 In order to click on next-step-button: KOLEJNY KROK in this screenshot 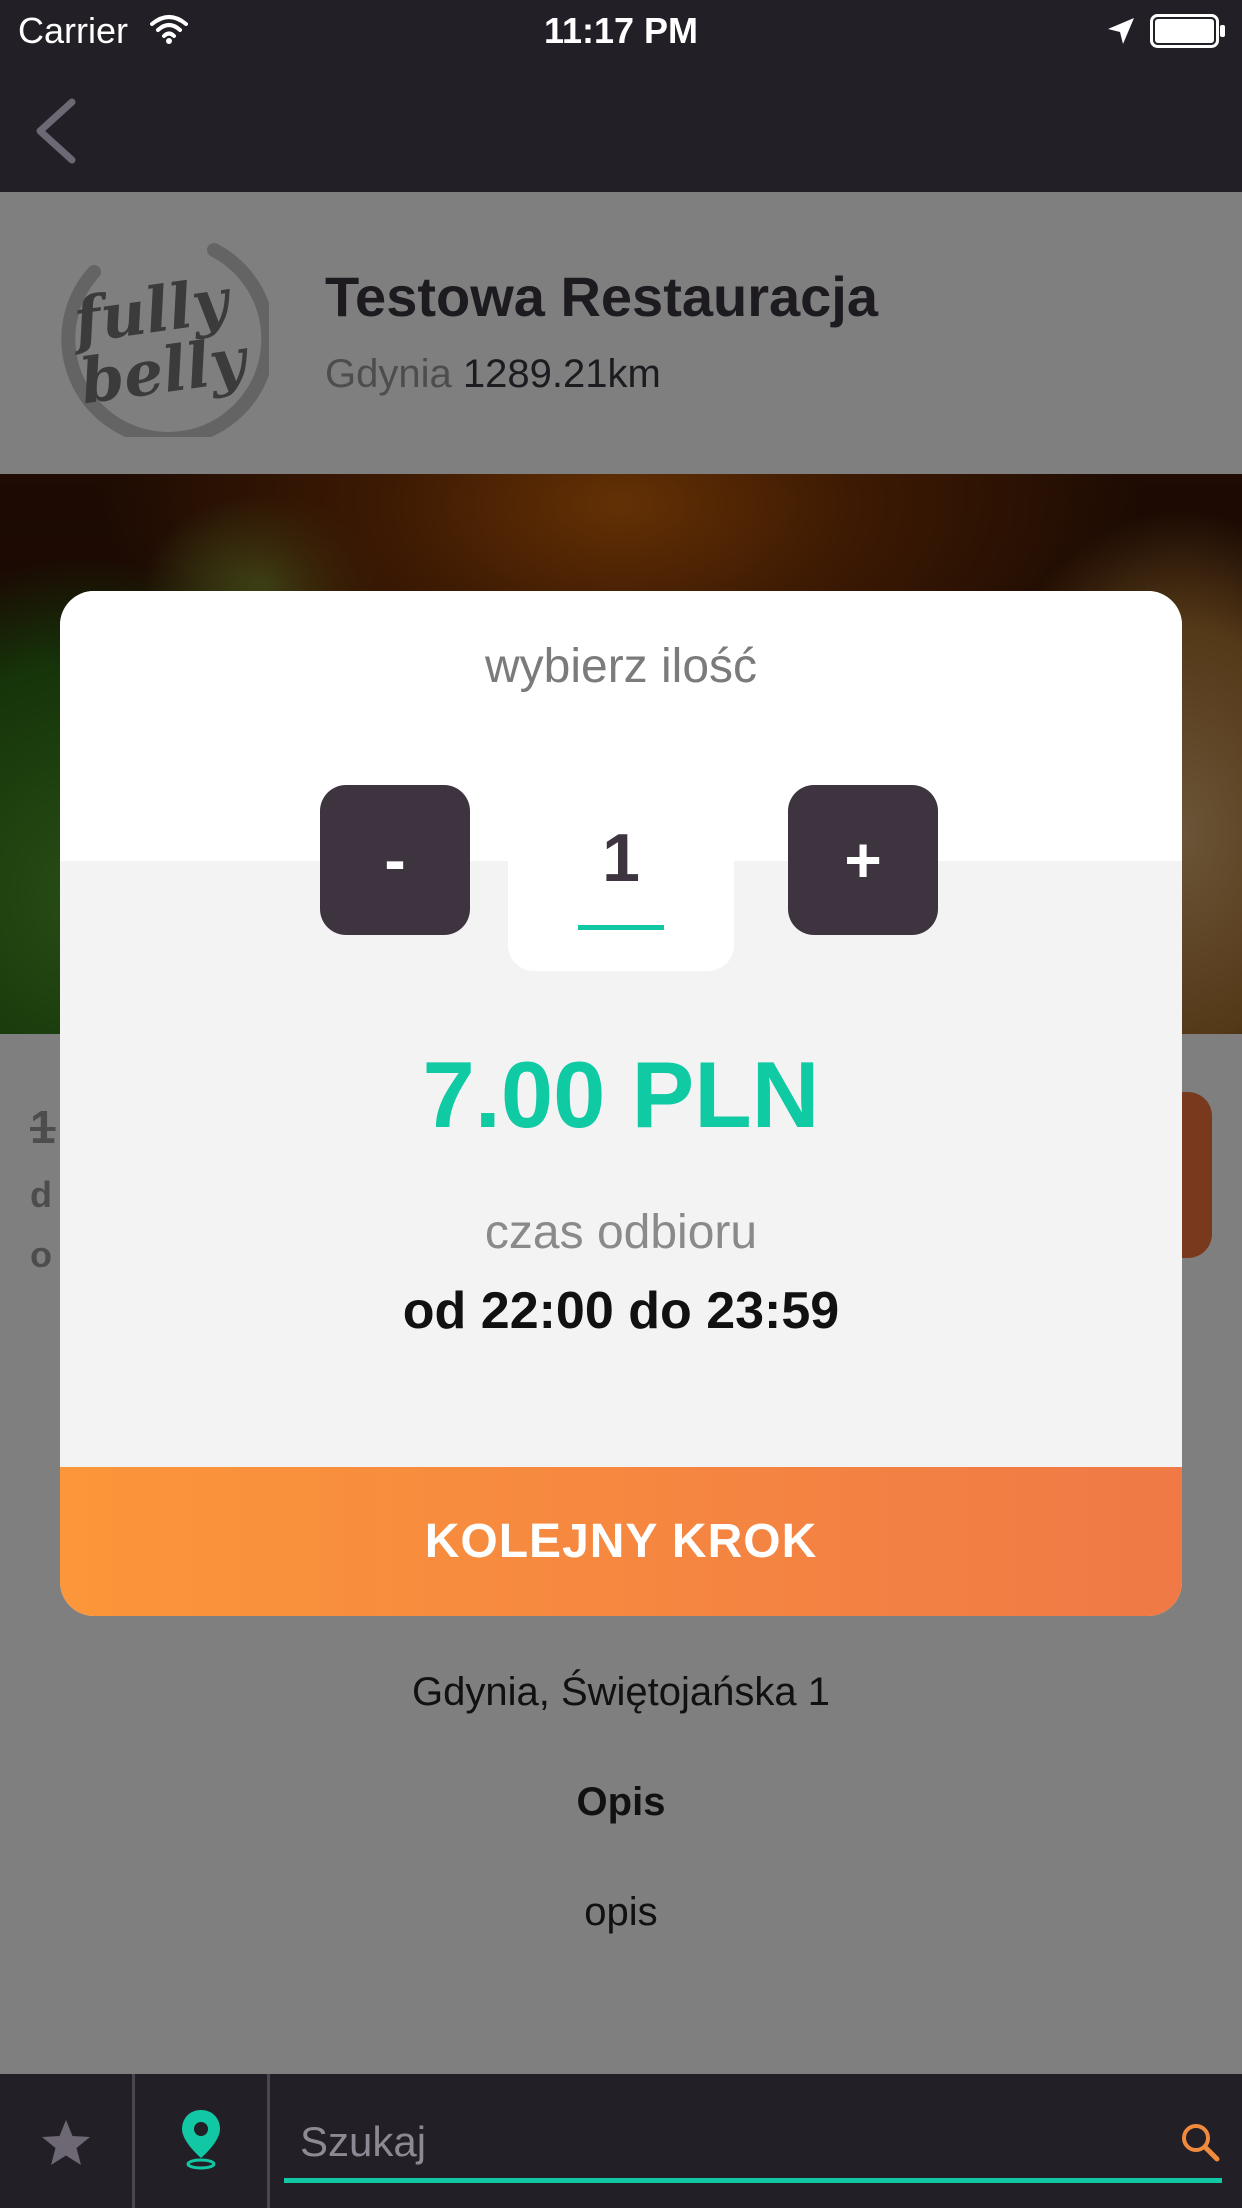, I will do `click(621, 1541)`.